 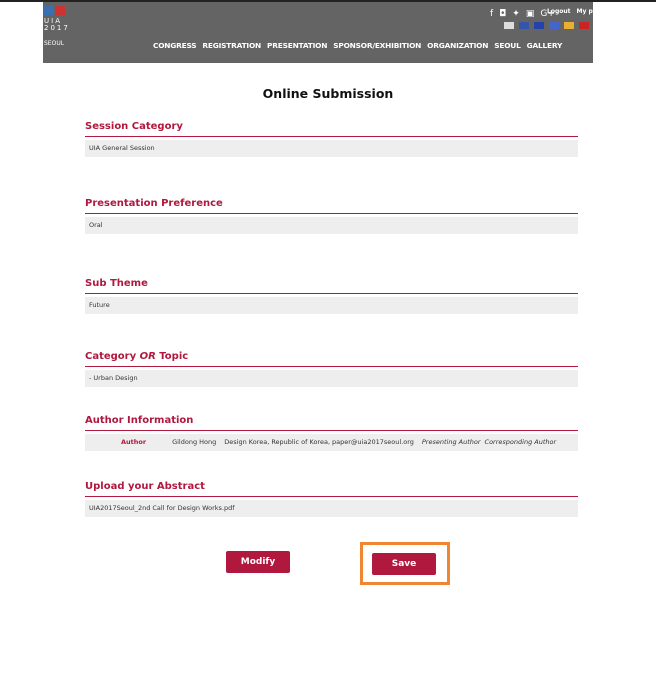 I want to click on instagram-icon: ◘, so click(x=502, y=14).